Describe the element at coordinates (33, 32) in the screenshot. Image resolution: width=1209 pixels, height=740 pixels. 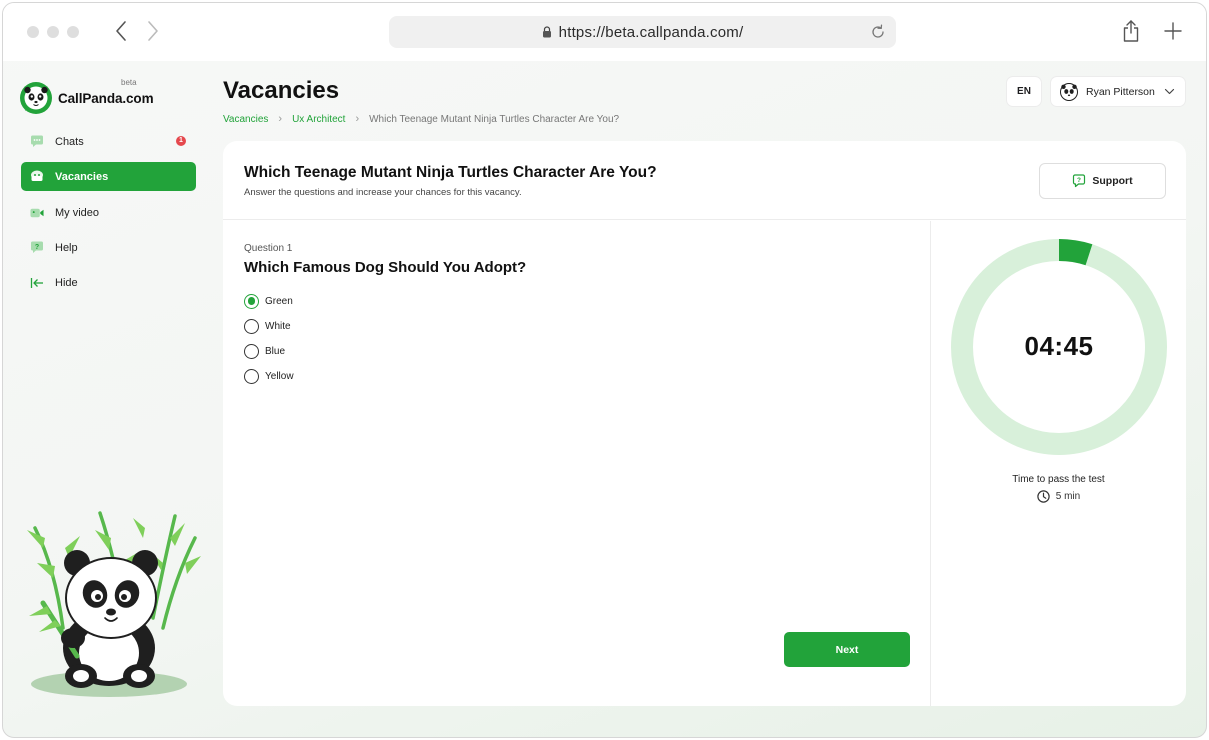
I see `close-window-button` at that location.